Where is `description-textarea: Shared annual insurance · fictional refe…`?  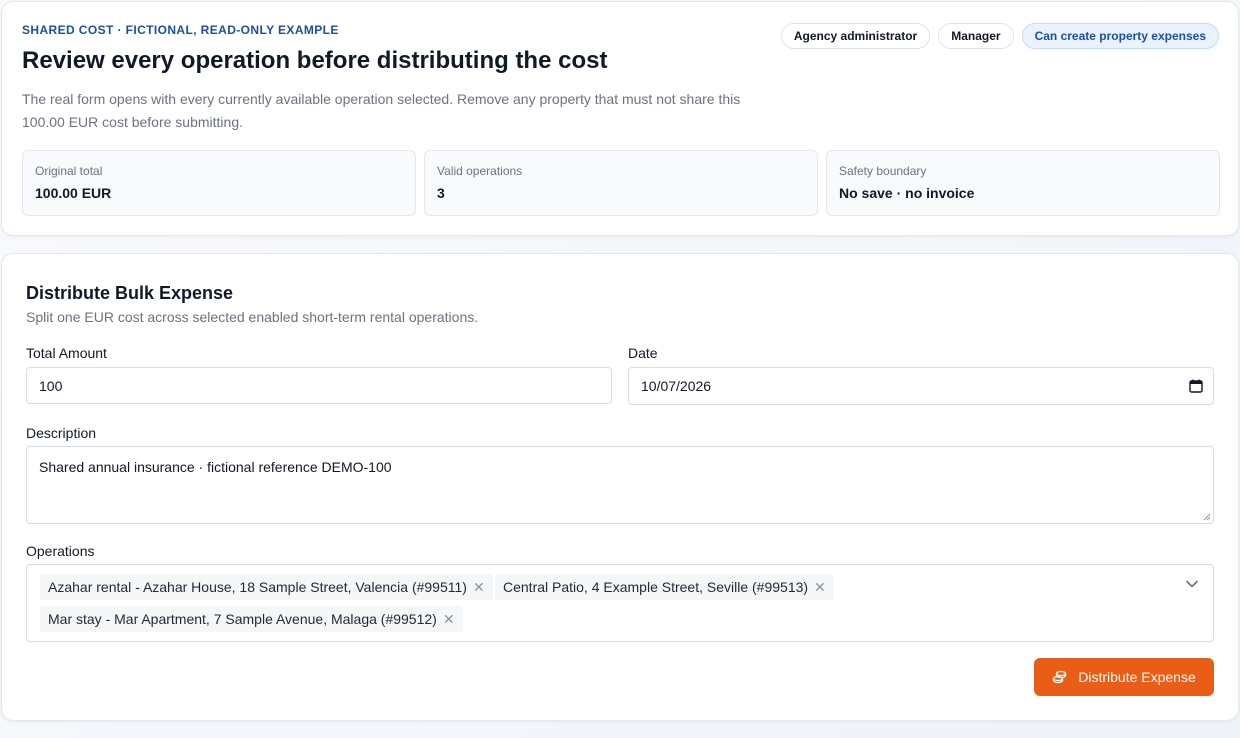
description-textarea: Shared annual insurance · fictional refe… is located at coordinates (620, 485).